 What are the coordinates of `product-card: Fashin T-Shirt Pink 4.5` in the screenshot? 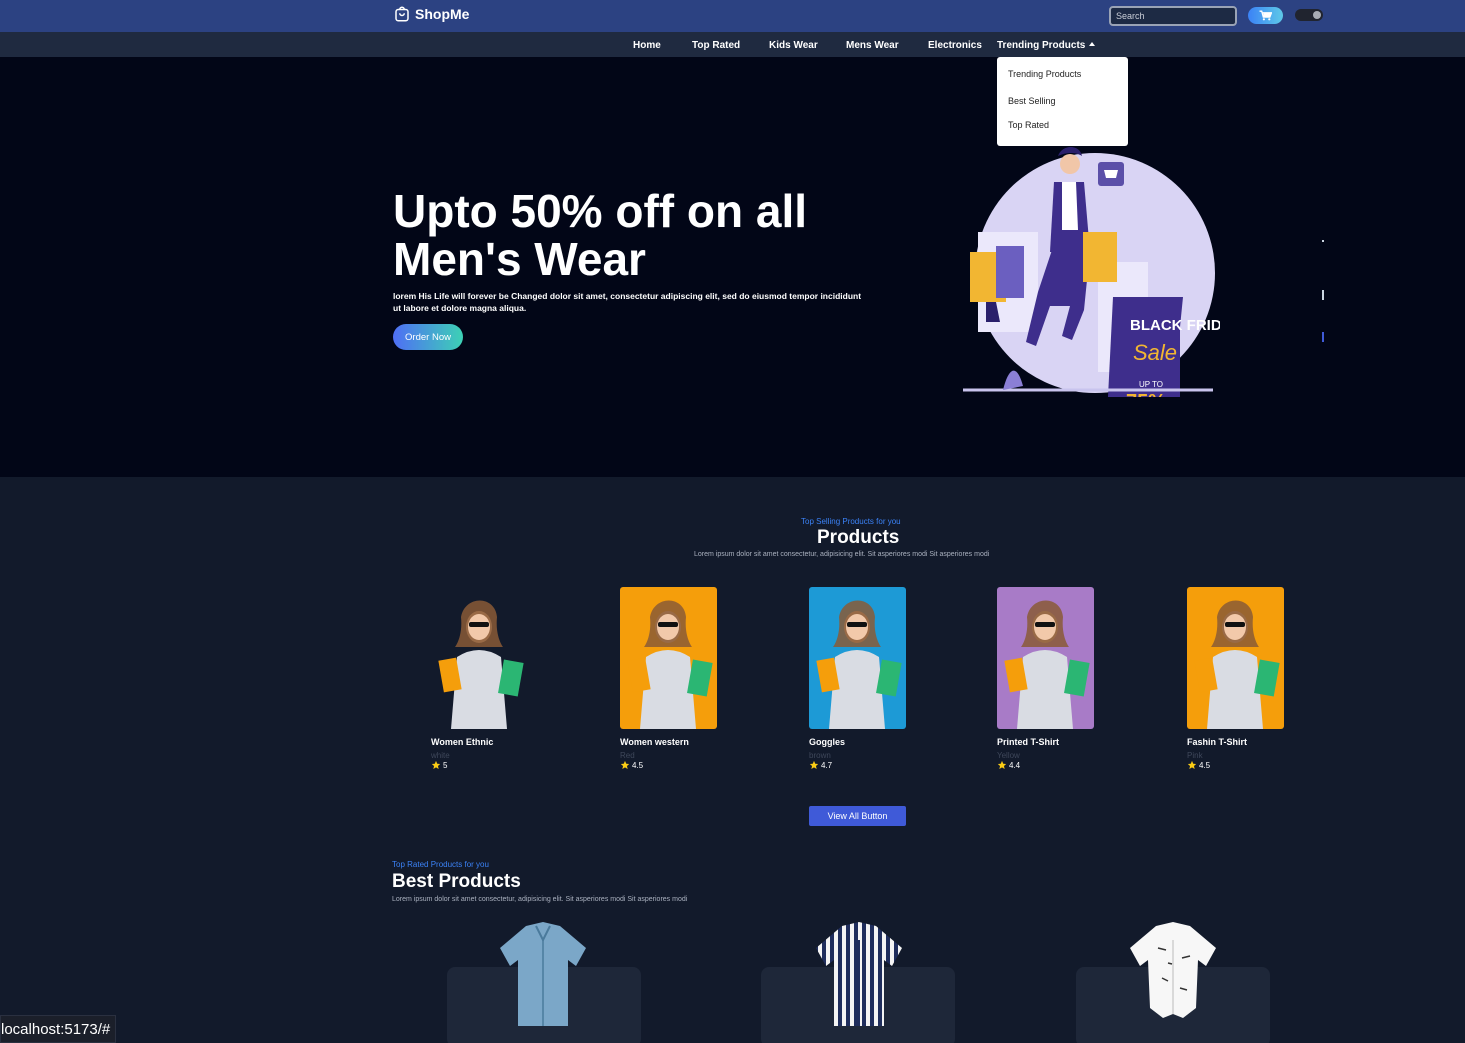 It's located at (1242, 678).